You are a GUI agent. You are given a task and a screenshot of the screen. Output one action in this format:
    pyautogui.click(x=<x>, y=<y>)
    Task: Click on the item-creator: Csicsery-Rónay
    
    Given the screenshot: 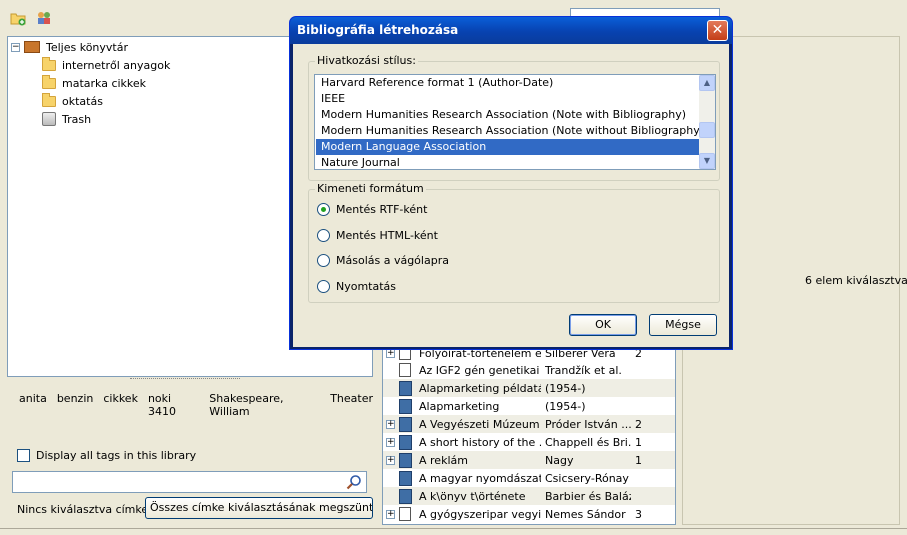 What is the action you would take?
    pyautogui.click(x=587, y=478)
    